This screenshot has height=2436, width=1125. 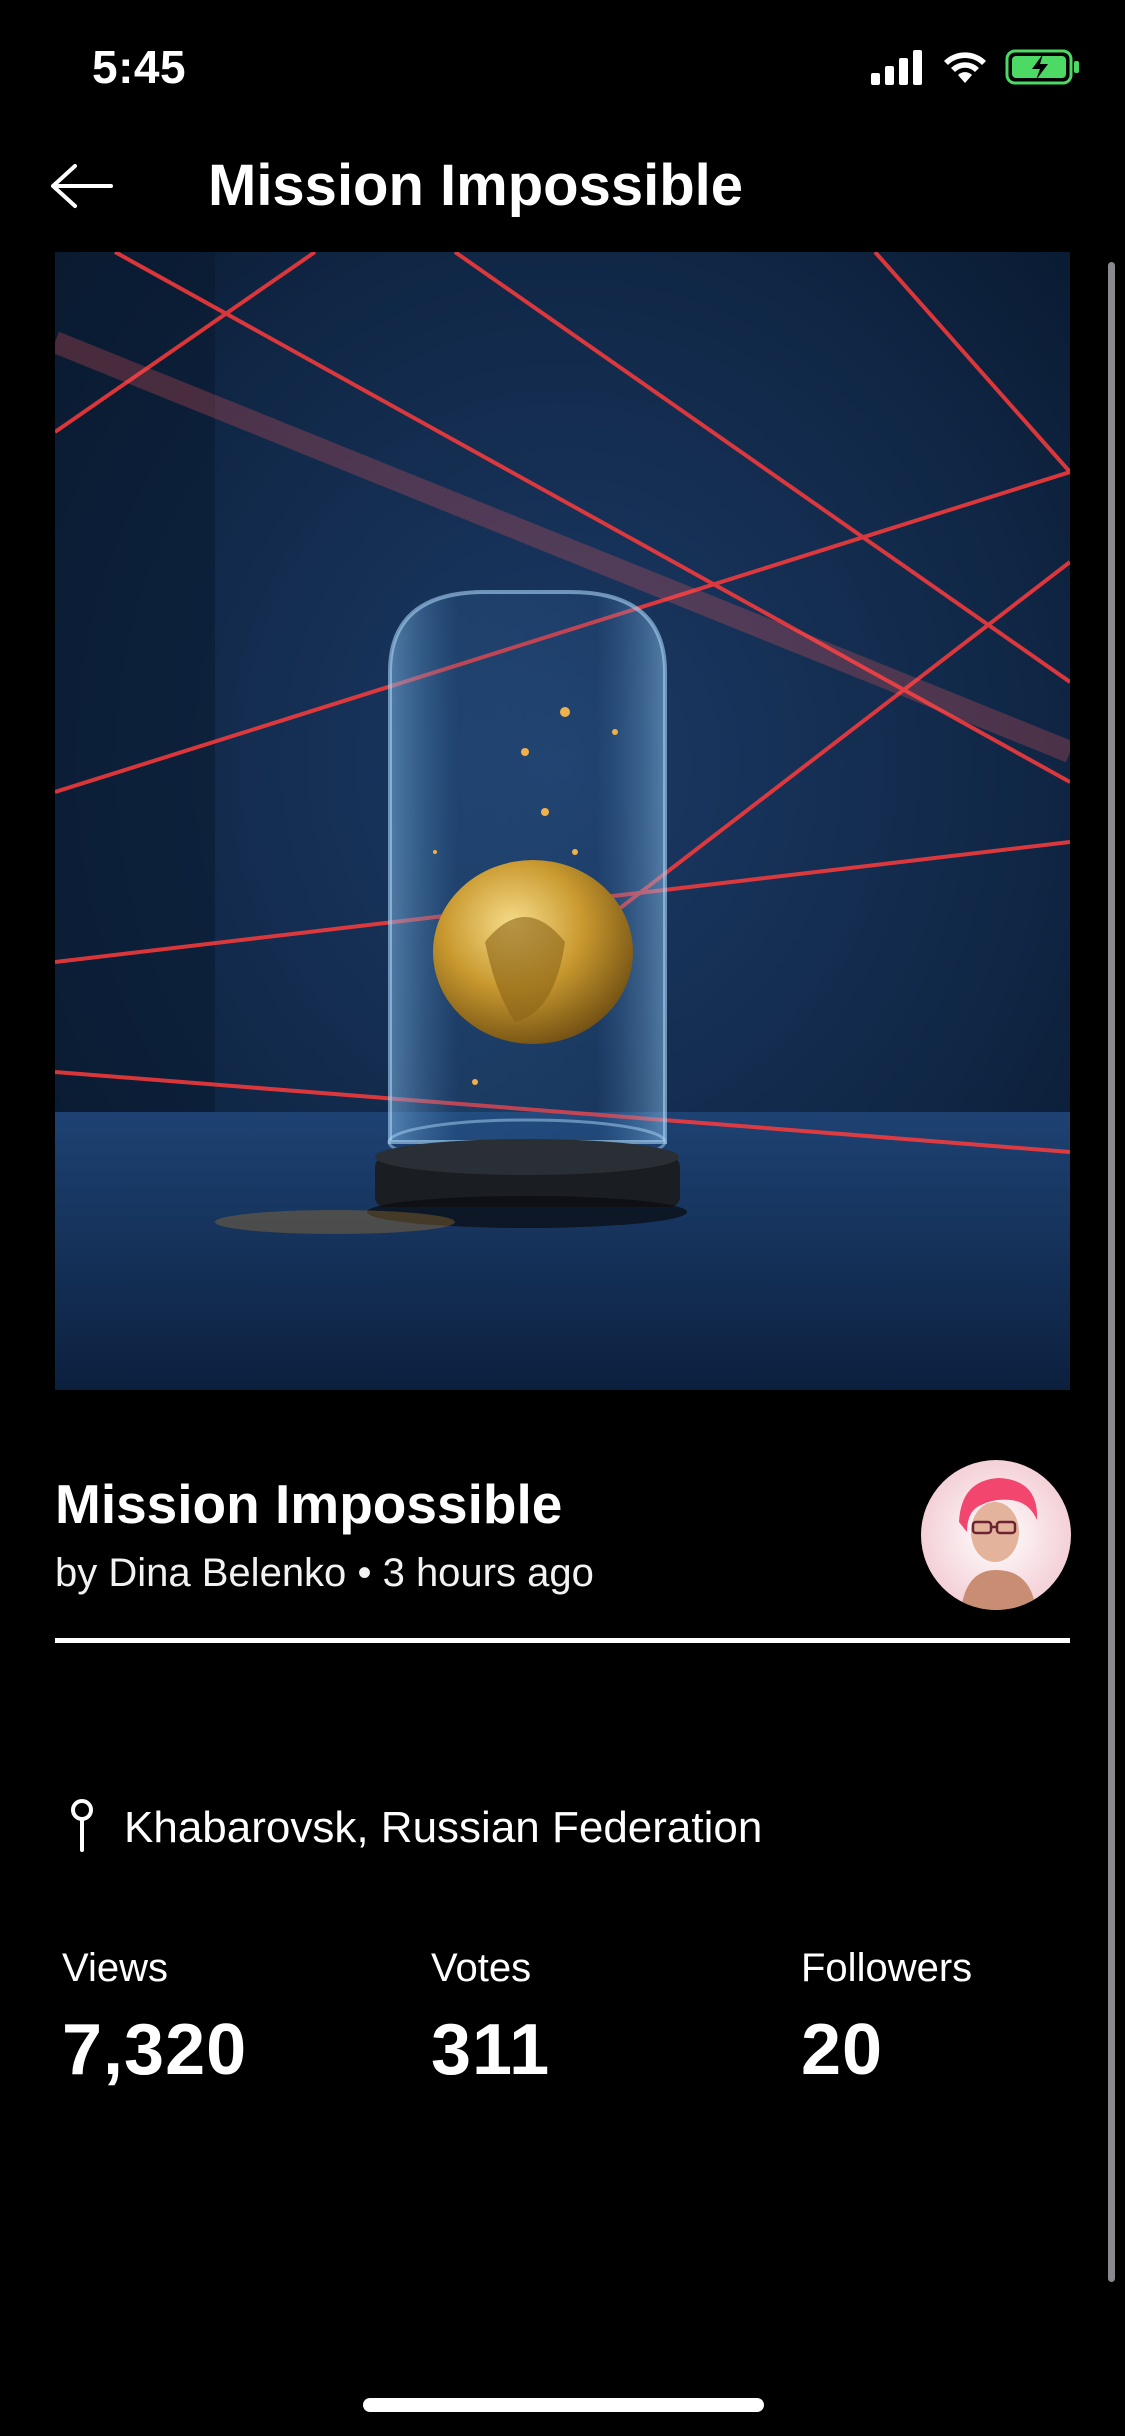 I want to click on status-icons, so click(x=976, y=69).